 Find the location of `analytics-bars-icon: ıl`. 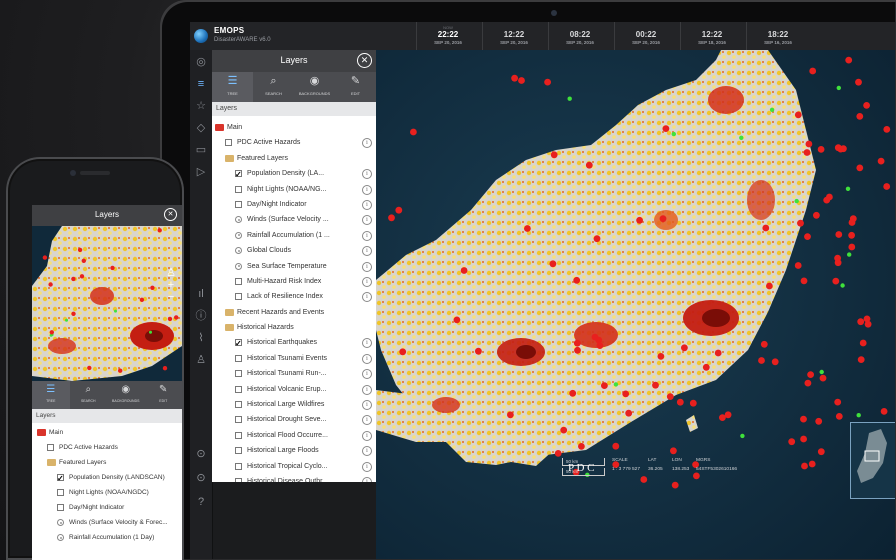

analytics-bars-icon: ıl is located at coordinates (201, 294).